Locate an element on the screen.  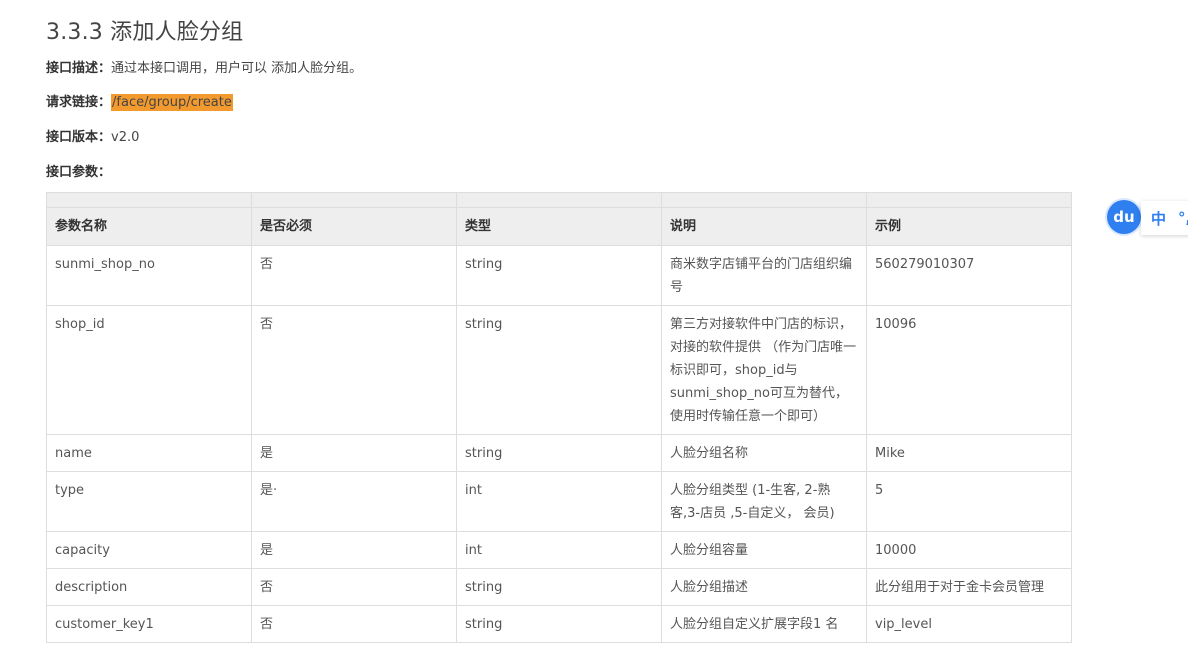
ime-toolbar: 中 °, is located at coordinates (1164, 218).